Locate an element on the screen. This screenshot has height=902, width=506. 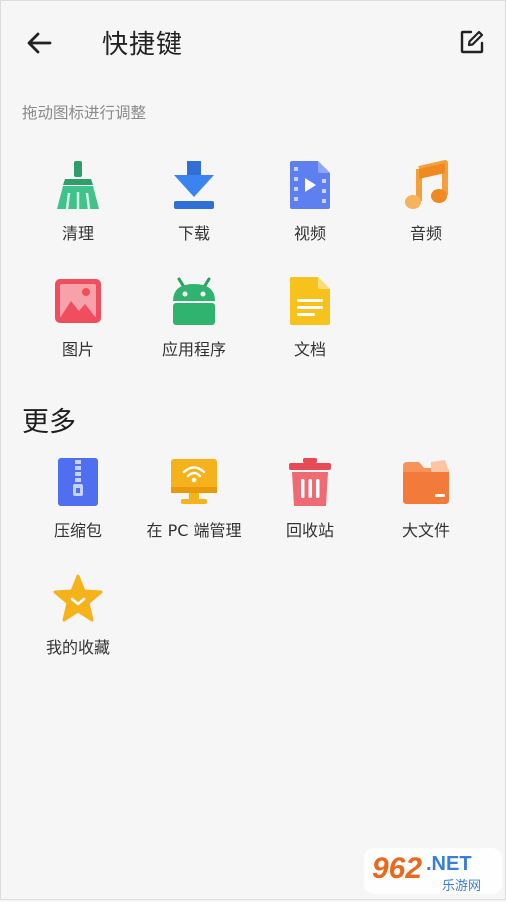
edit-button is located at coordinates (472, 42).